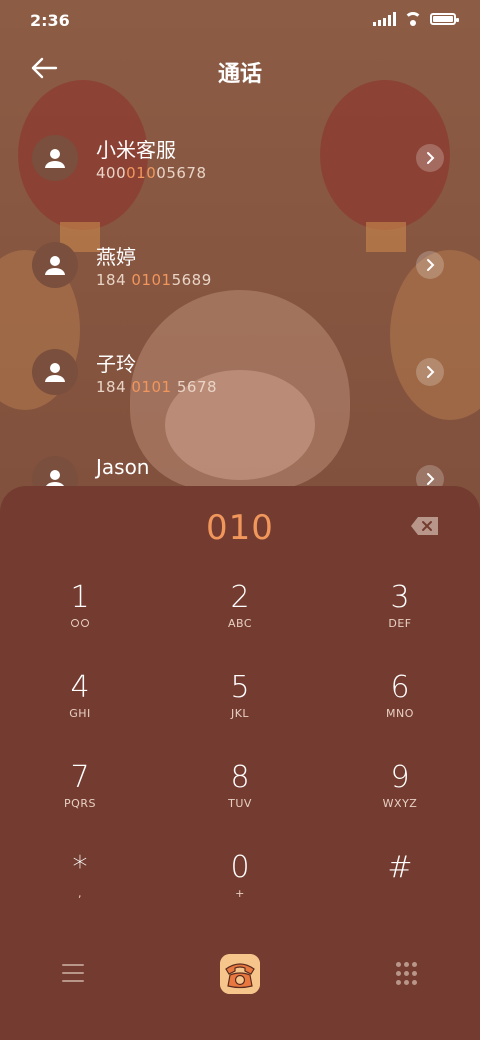  I want to click on number-match: 010, so click(141, 173).